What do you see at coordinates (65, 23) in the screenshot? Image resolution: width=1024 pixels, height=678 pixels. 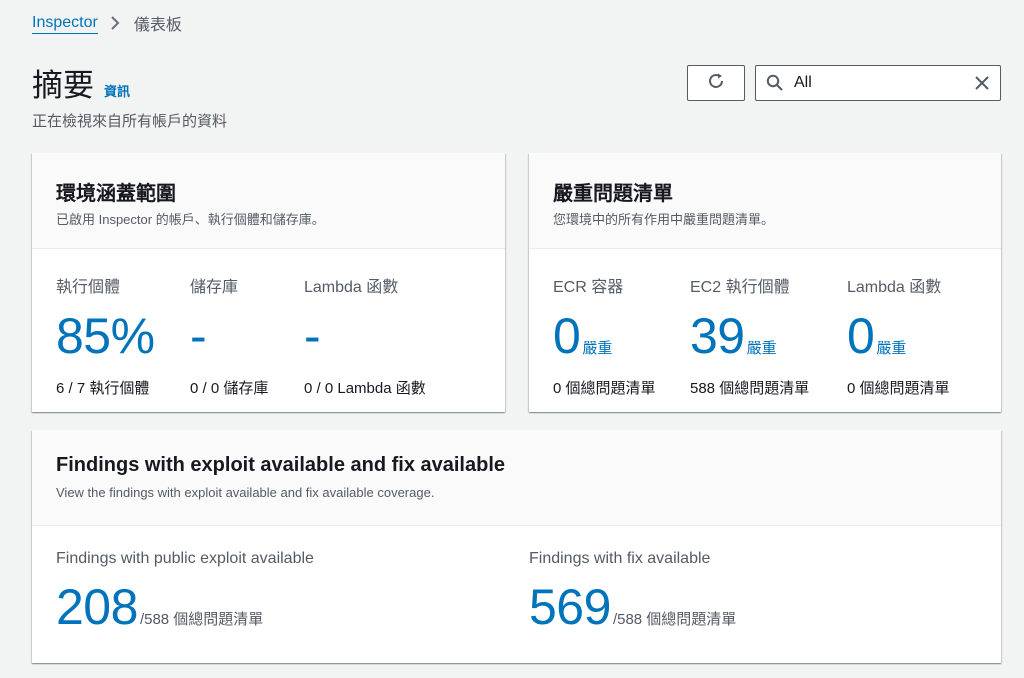 I see `breadcrumb-inspector-link: Inspector` at bounding box center [65, 23].